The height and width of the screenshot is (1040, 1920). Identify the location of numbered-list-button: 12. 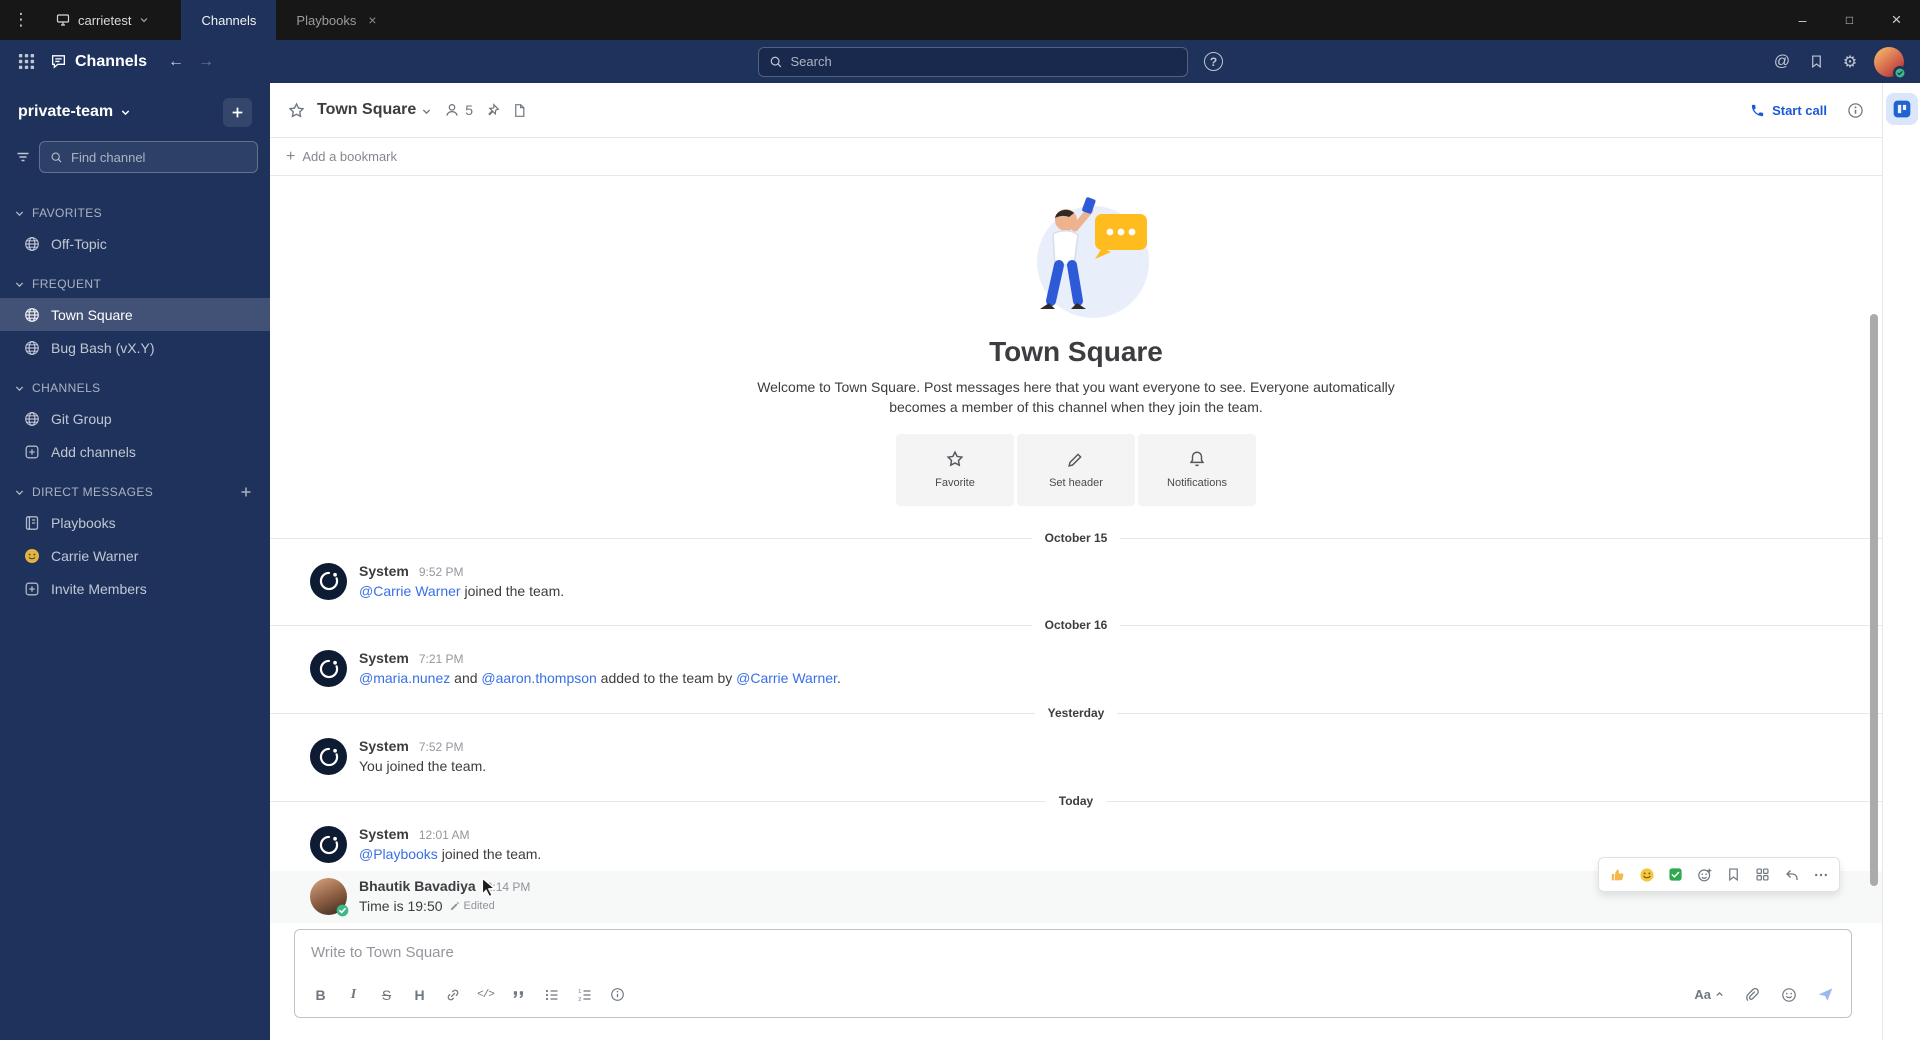
(584, 994).